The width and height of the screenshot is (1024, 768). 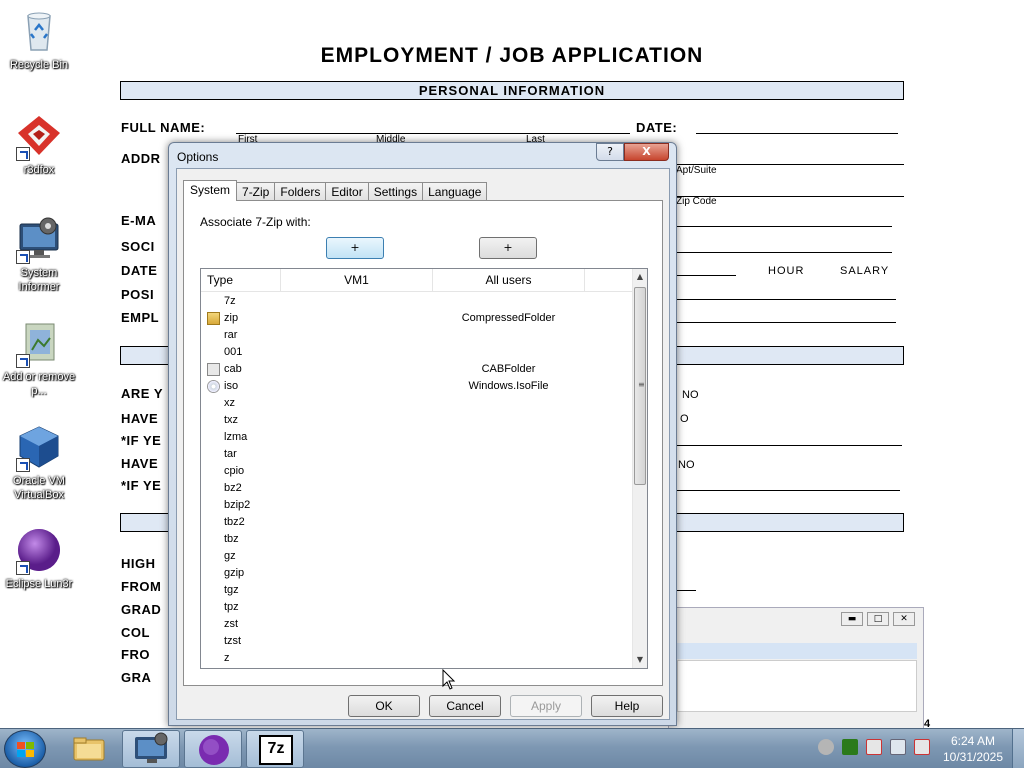 What do you see at coordinates (417, 624) in the screenshot?
I see `list-item: zst` at bounding box center [417, 624].